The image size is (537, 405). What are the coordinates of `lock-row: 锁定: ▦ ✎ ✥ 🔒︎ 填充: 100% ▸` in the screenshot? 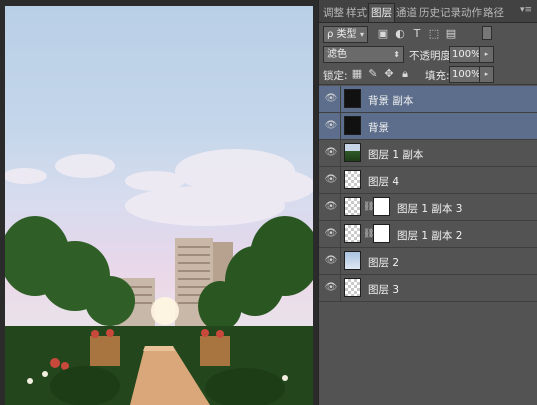 It's located at (428, 74).